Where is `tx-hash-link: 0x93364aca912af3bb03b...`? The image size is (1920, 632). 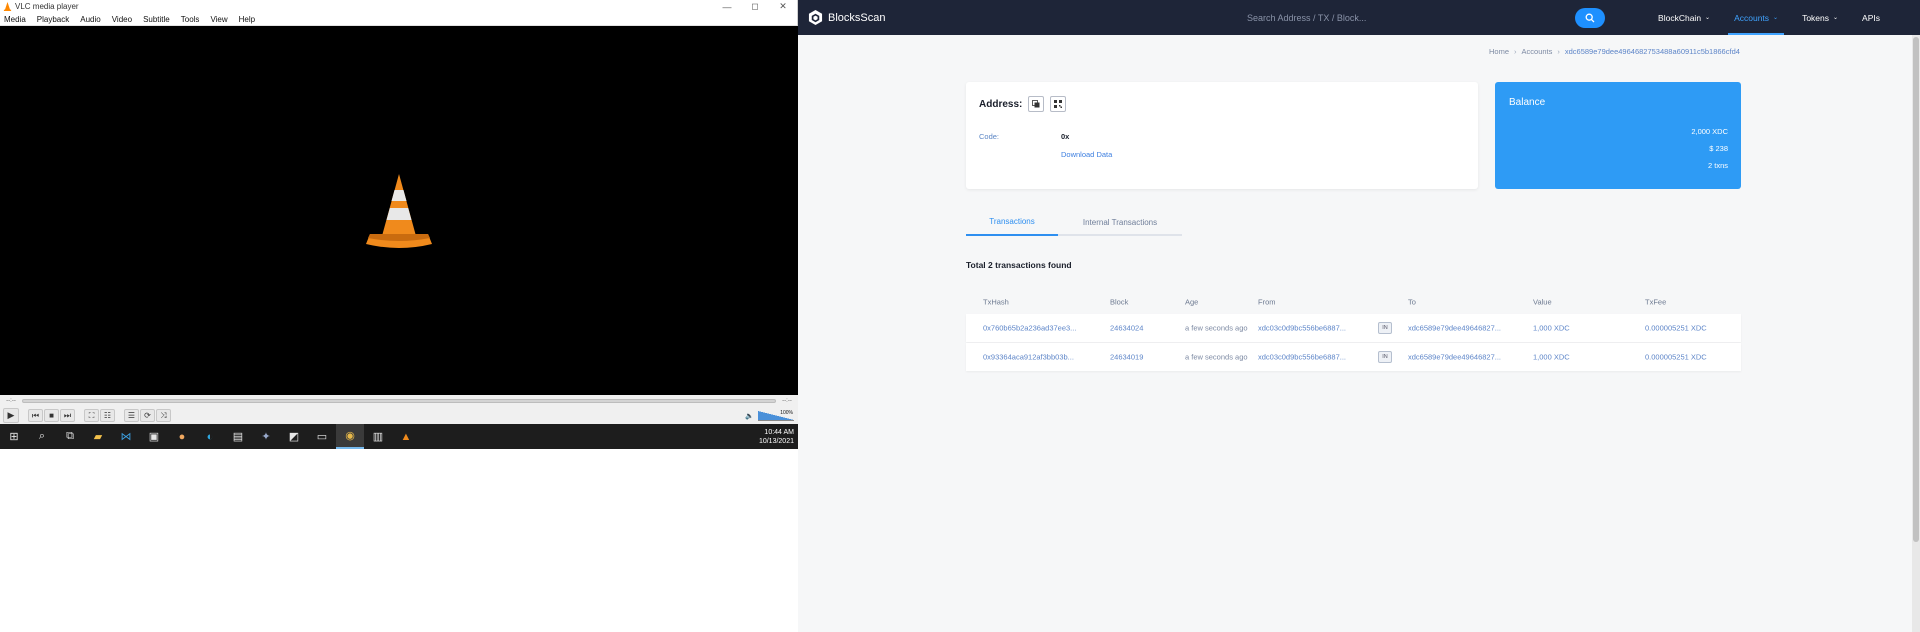 tx-hash-link: 0x93364aca912af3bb03b... is located at coordinates (1028, 357).